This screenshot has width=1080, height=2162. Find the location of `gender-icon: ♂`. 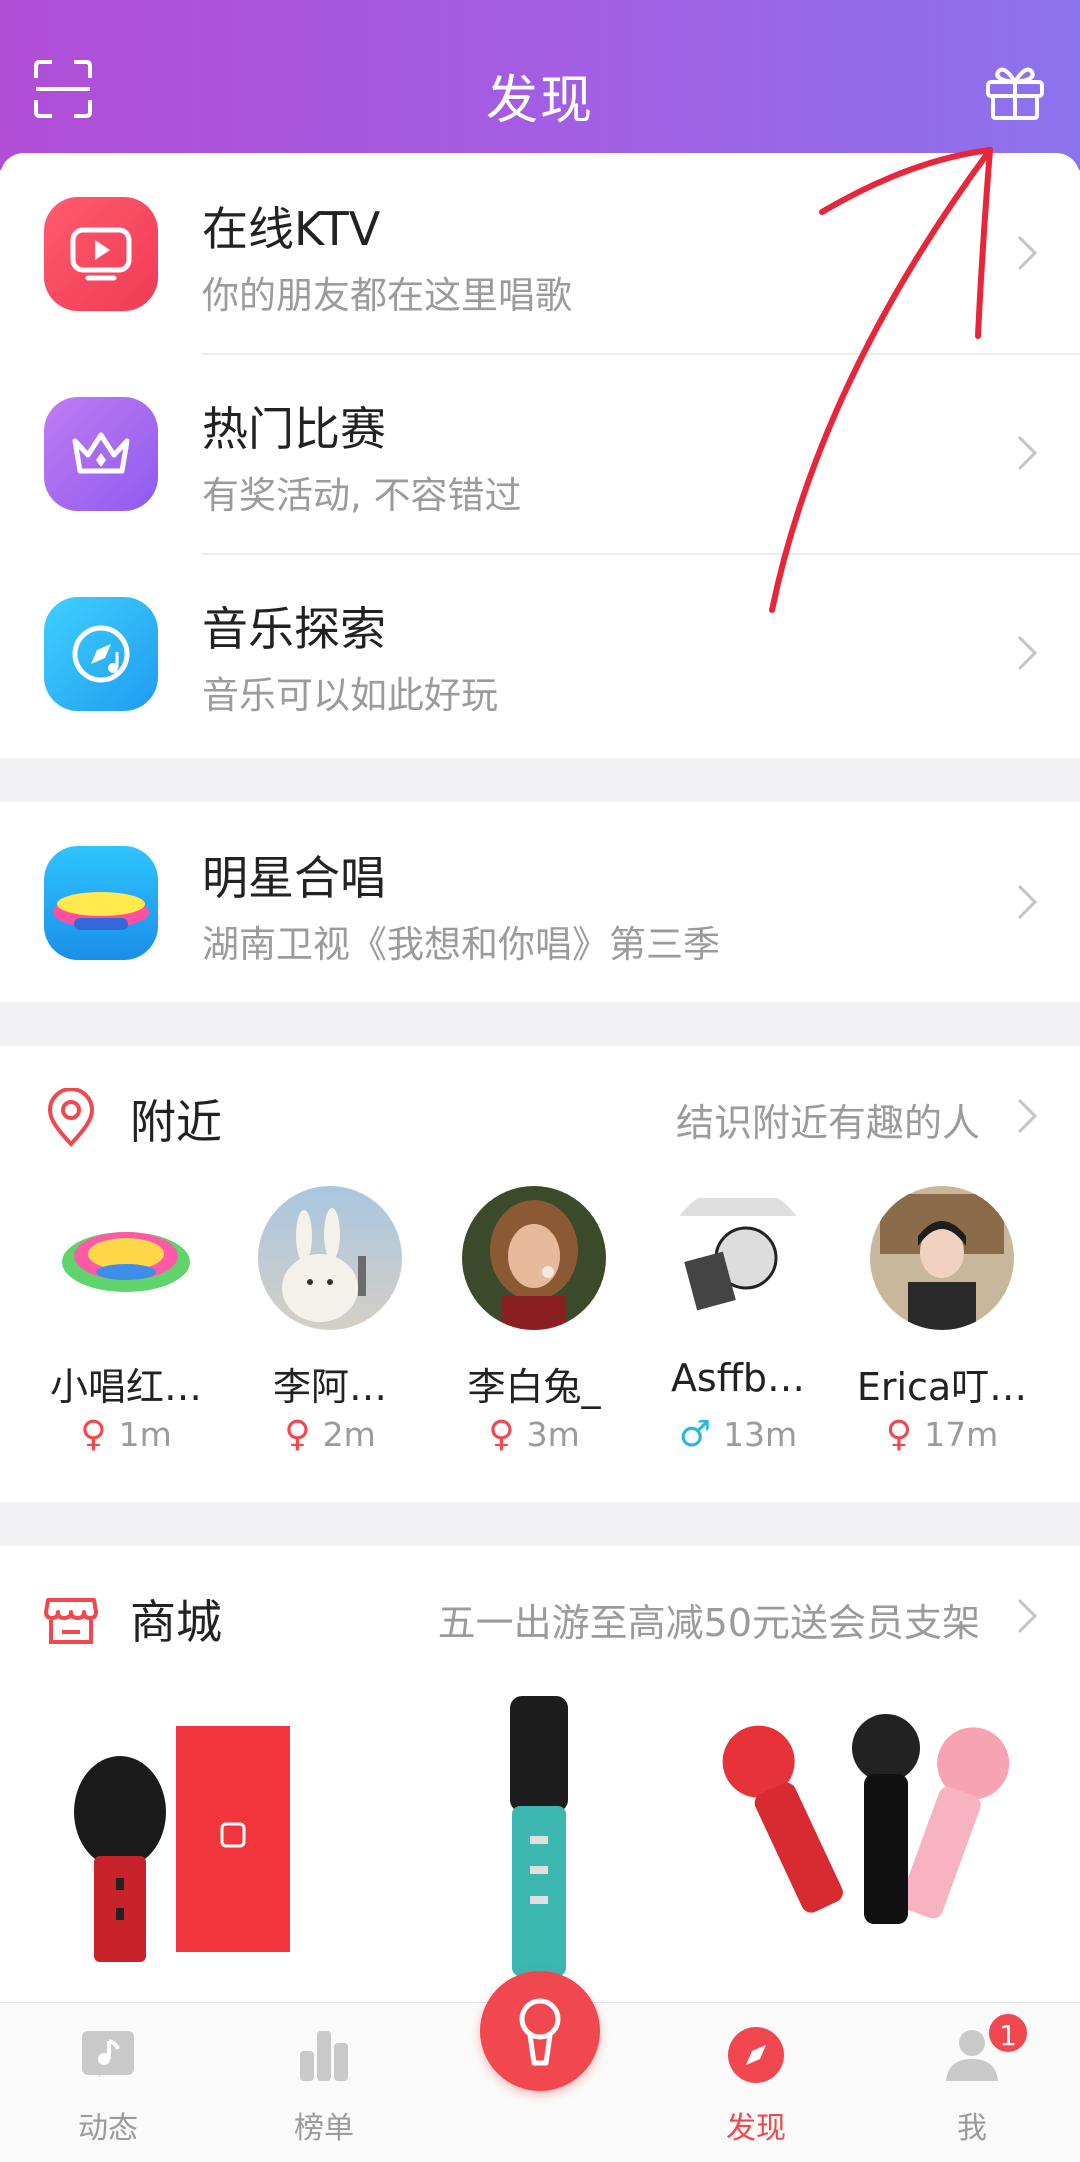

gender-icon: ♂ is located at coordinates (695, 1434).